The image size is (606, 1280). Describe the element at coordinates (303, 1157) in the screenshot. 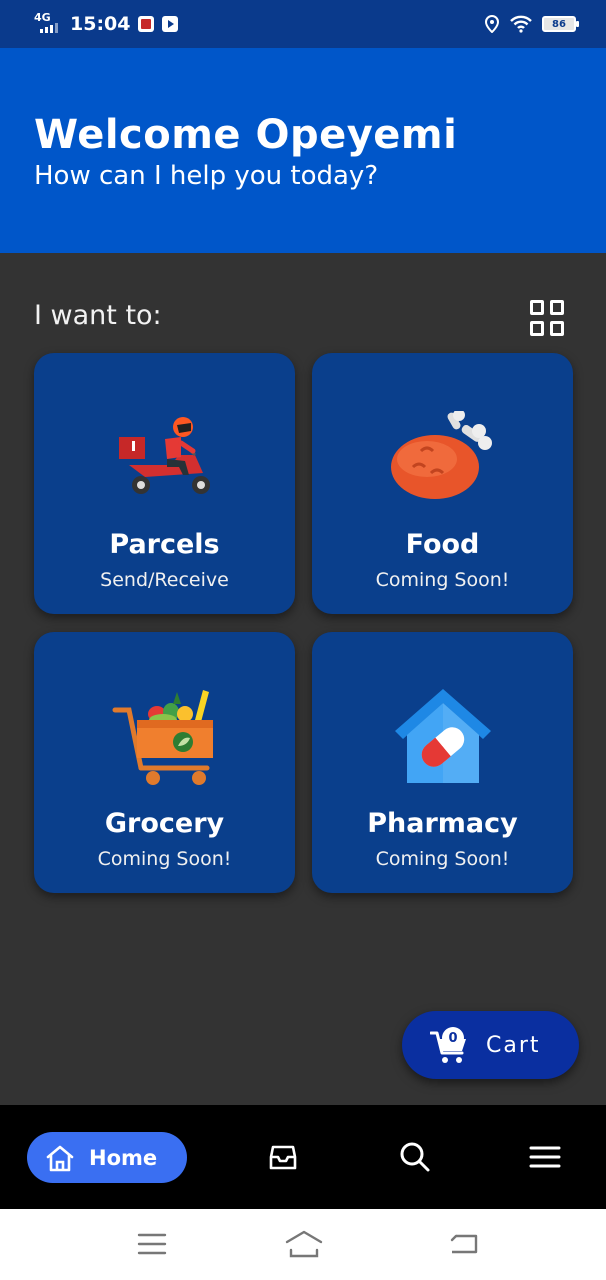

I see `bottom-navigation: Home` at that location.